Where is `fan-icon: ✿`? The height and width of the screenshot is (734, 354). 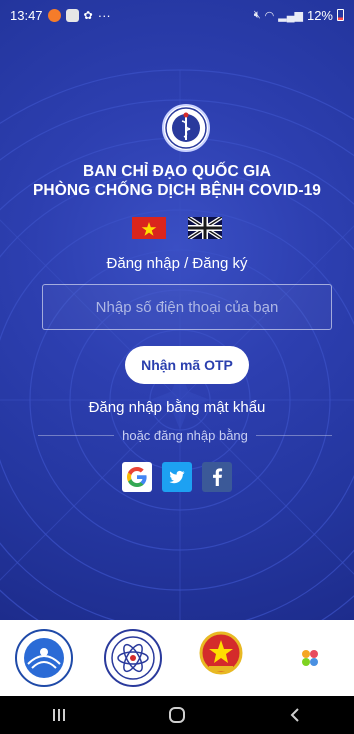
fan-icon: ✿ is located at coordinates (88, 15).